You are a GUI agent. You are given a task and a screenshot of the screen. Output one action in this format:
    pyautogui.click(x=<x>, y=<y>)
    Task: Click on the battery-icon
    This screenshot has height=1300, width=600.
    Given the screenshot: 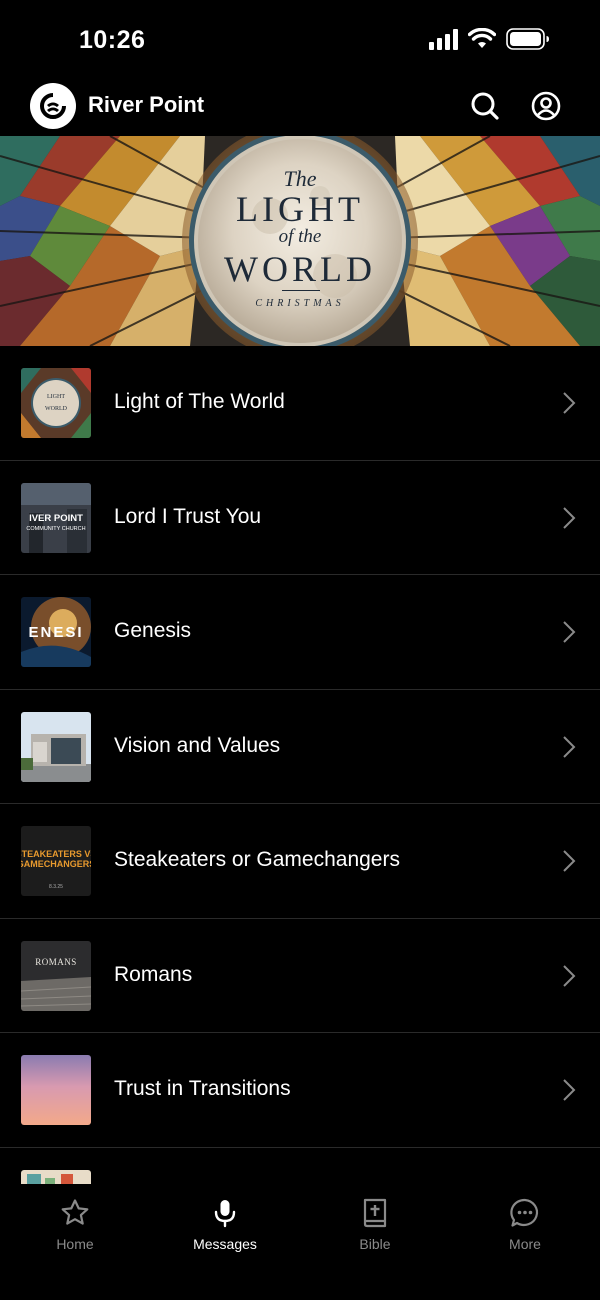 What is the action you would take?
    pyautogui.click(x=527, y=39)
    